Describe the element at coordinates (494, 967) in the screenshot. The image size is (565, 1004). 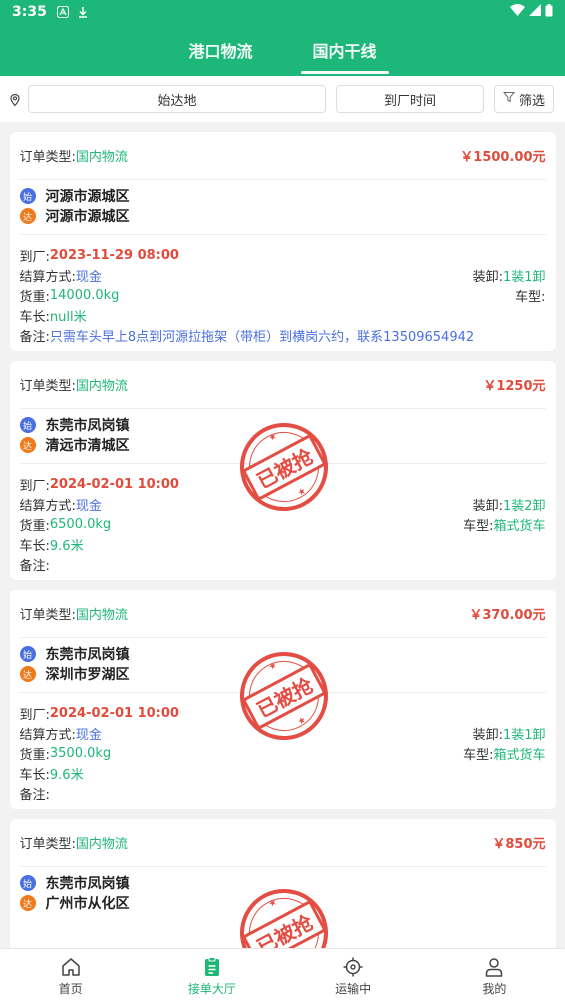
I see `user-icon` at that location.